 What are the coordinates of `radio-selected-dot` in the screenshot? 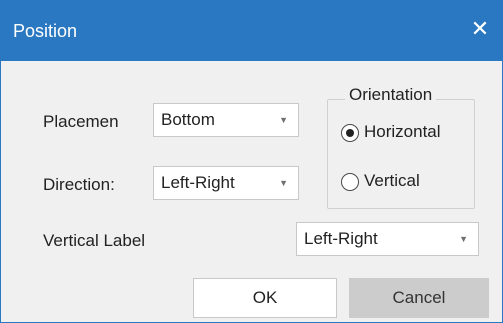 It's located at (350, 133).